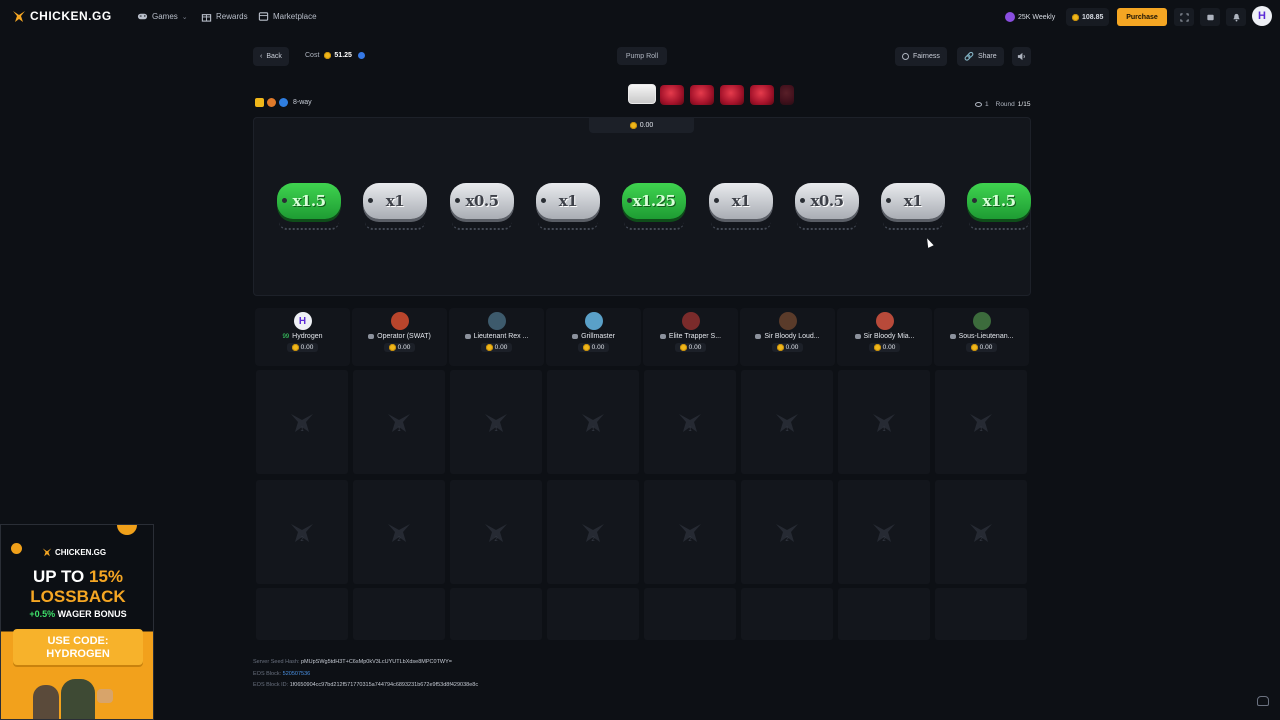 Image resolution: width=1280 pixels, height=720 pixels. Describe the element at coordinates (496, 337) in the screenshot. I see `player-card: Lieutenant Rex ... 0.00` at that location.